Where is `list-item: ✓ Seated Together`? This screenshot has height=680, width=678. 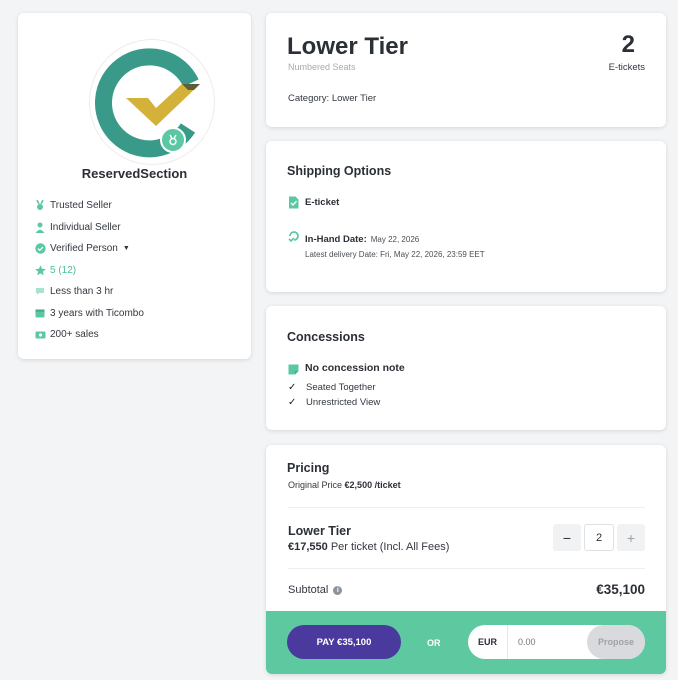 list-item: ✓ Seated Together is located at coordinates (334, 387).